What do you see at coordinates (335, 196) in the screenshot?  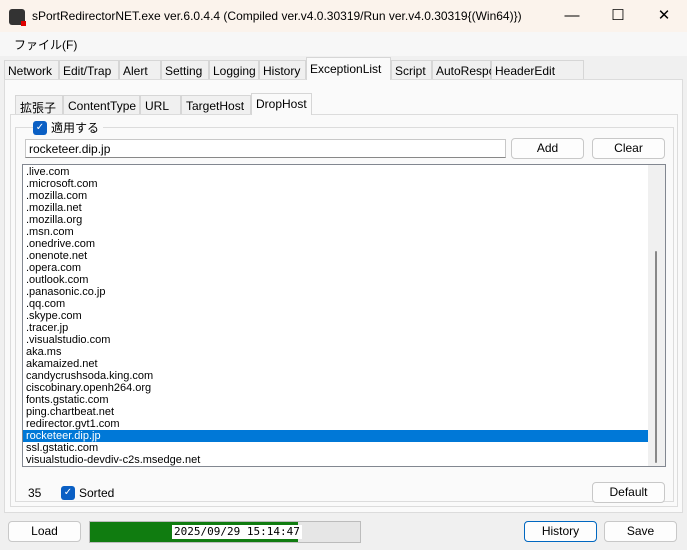 I see `list-item: .mozilla.com` at bounding box center [335, 196].